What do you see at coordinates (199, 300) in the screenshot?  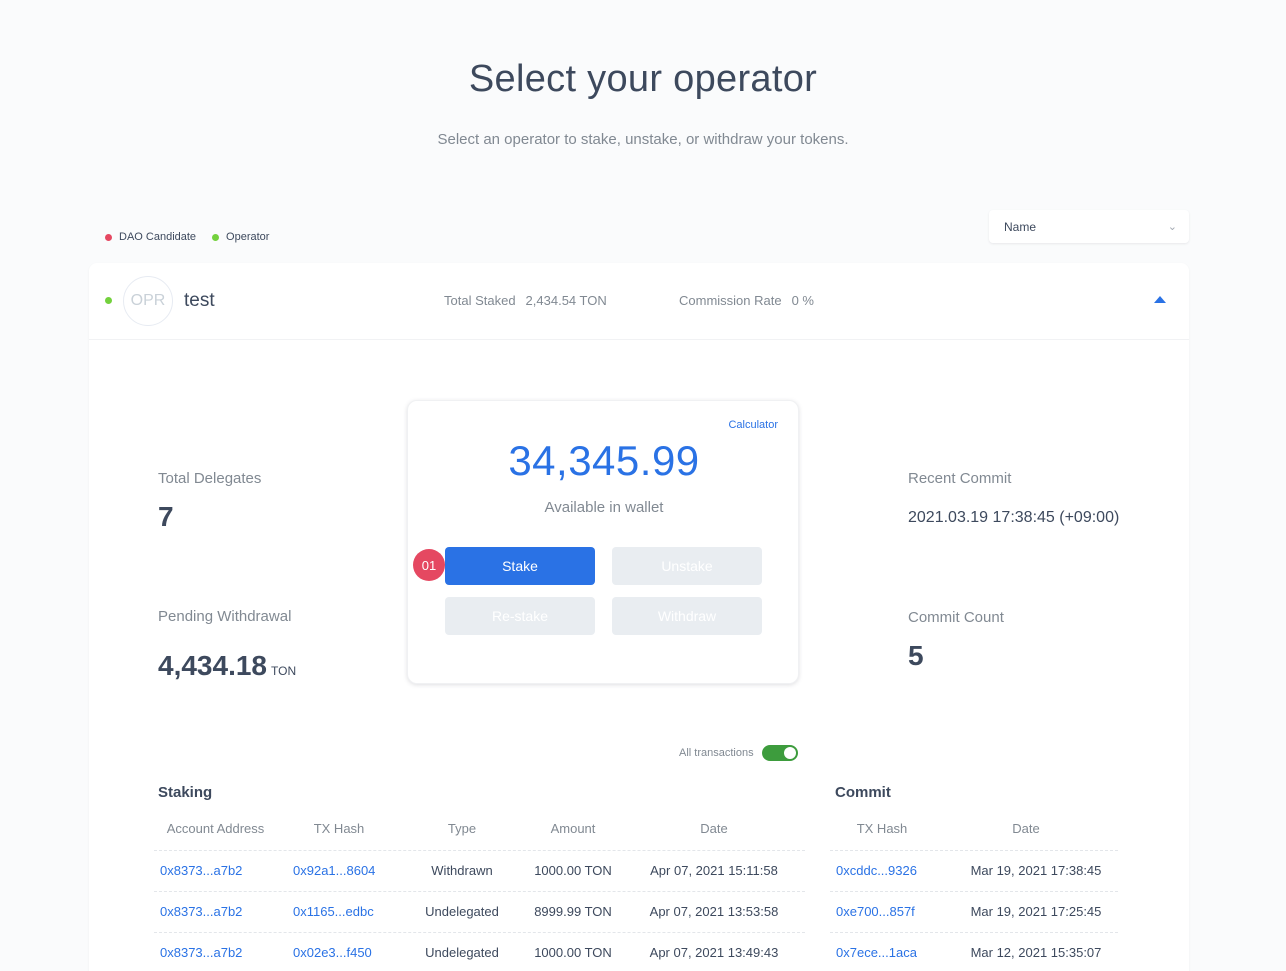 I see `operator-name: test` at bounding box center [199, 300].